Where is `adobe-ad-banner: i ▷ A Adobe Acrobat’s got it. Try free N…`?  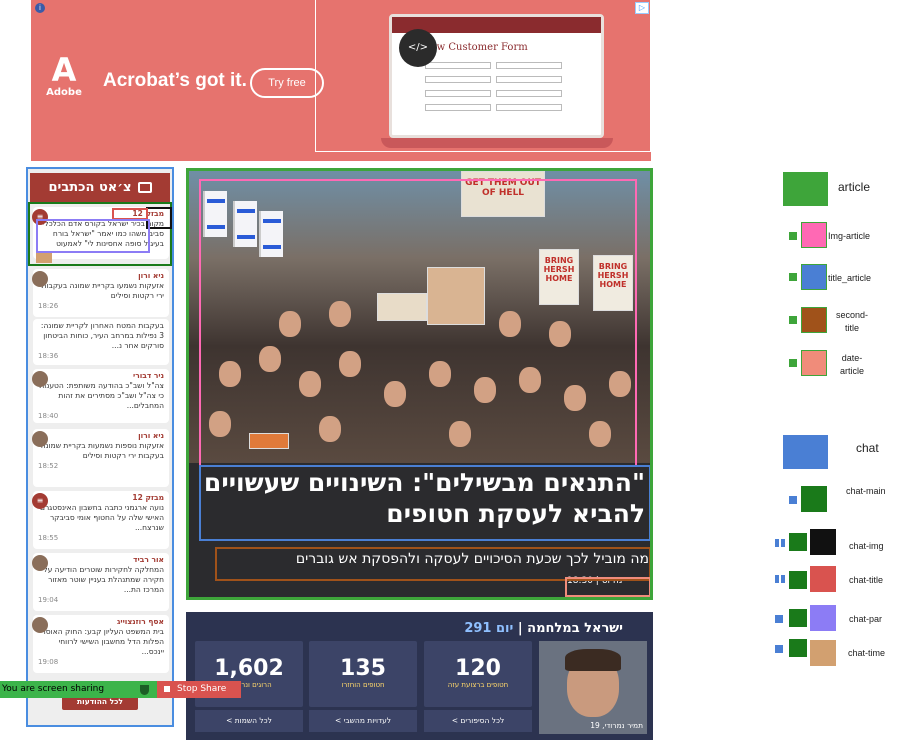
adobe-ad-banner: i ▷ A Adobe Acrobat’s got it. Try free N… is located at coordinates (341, 80).